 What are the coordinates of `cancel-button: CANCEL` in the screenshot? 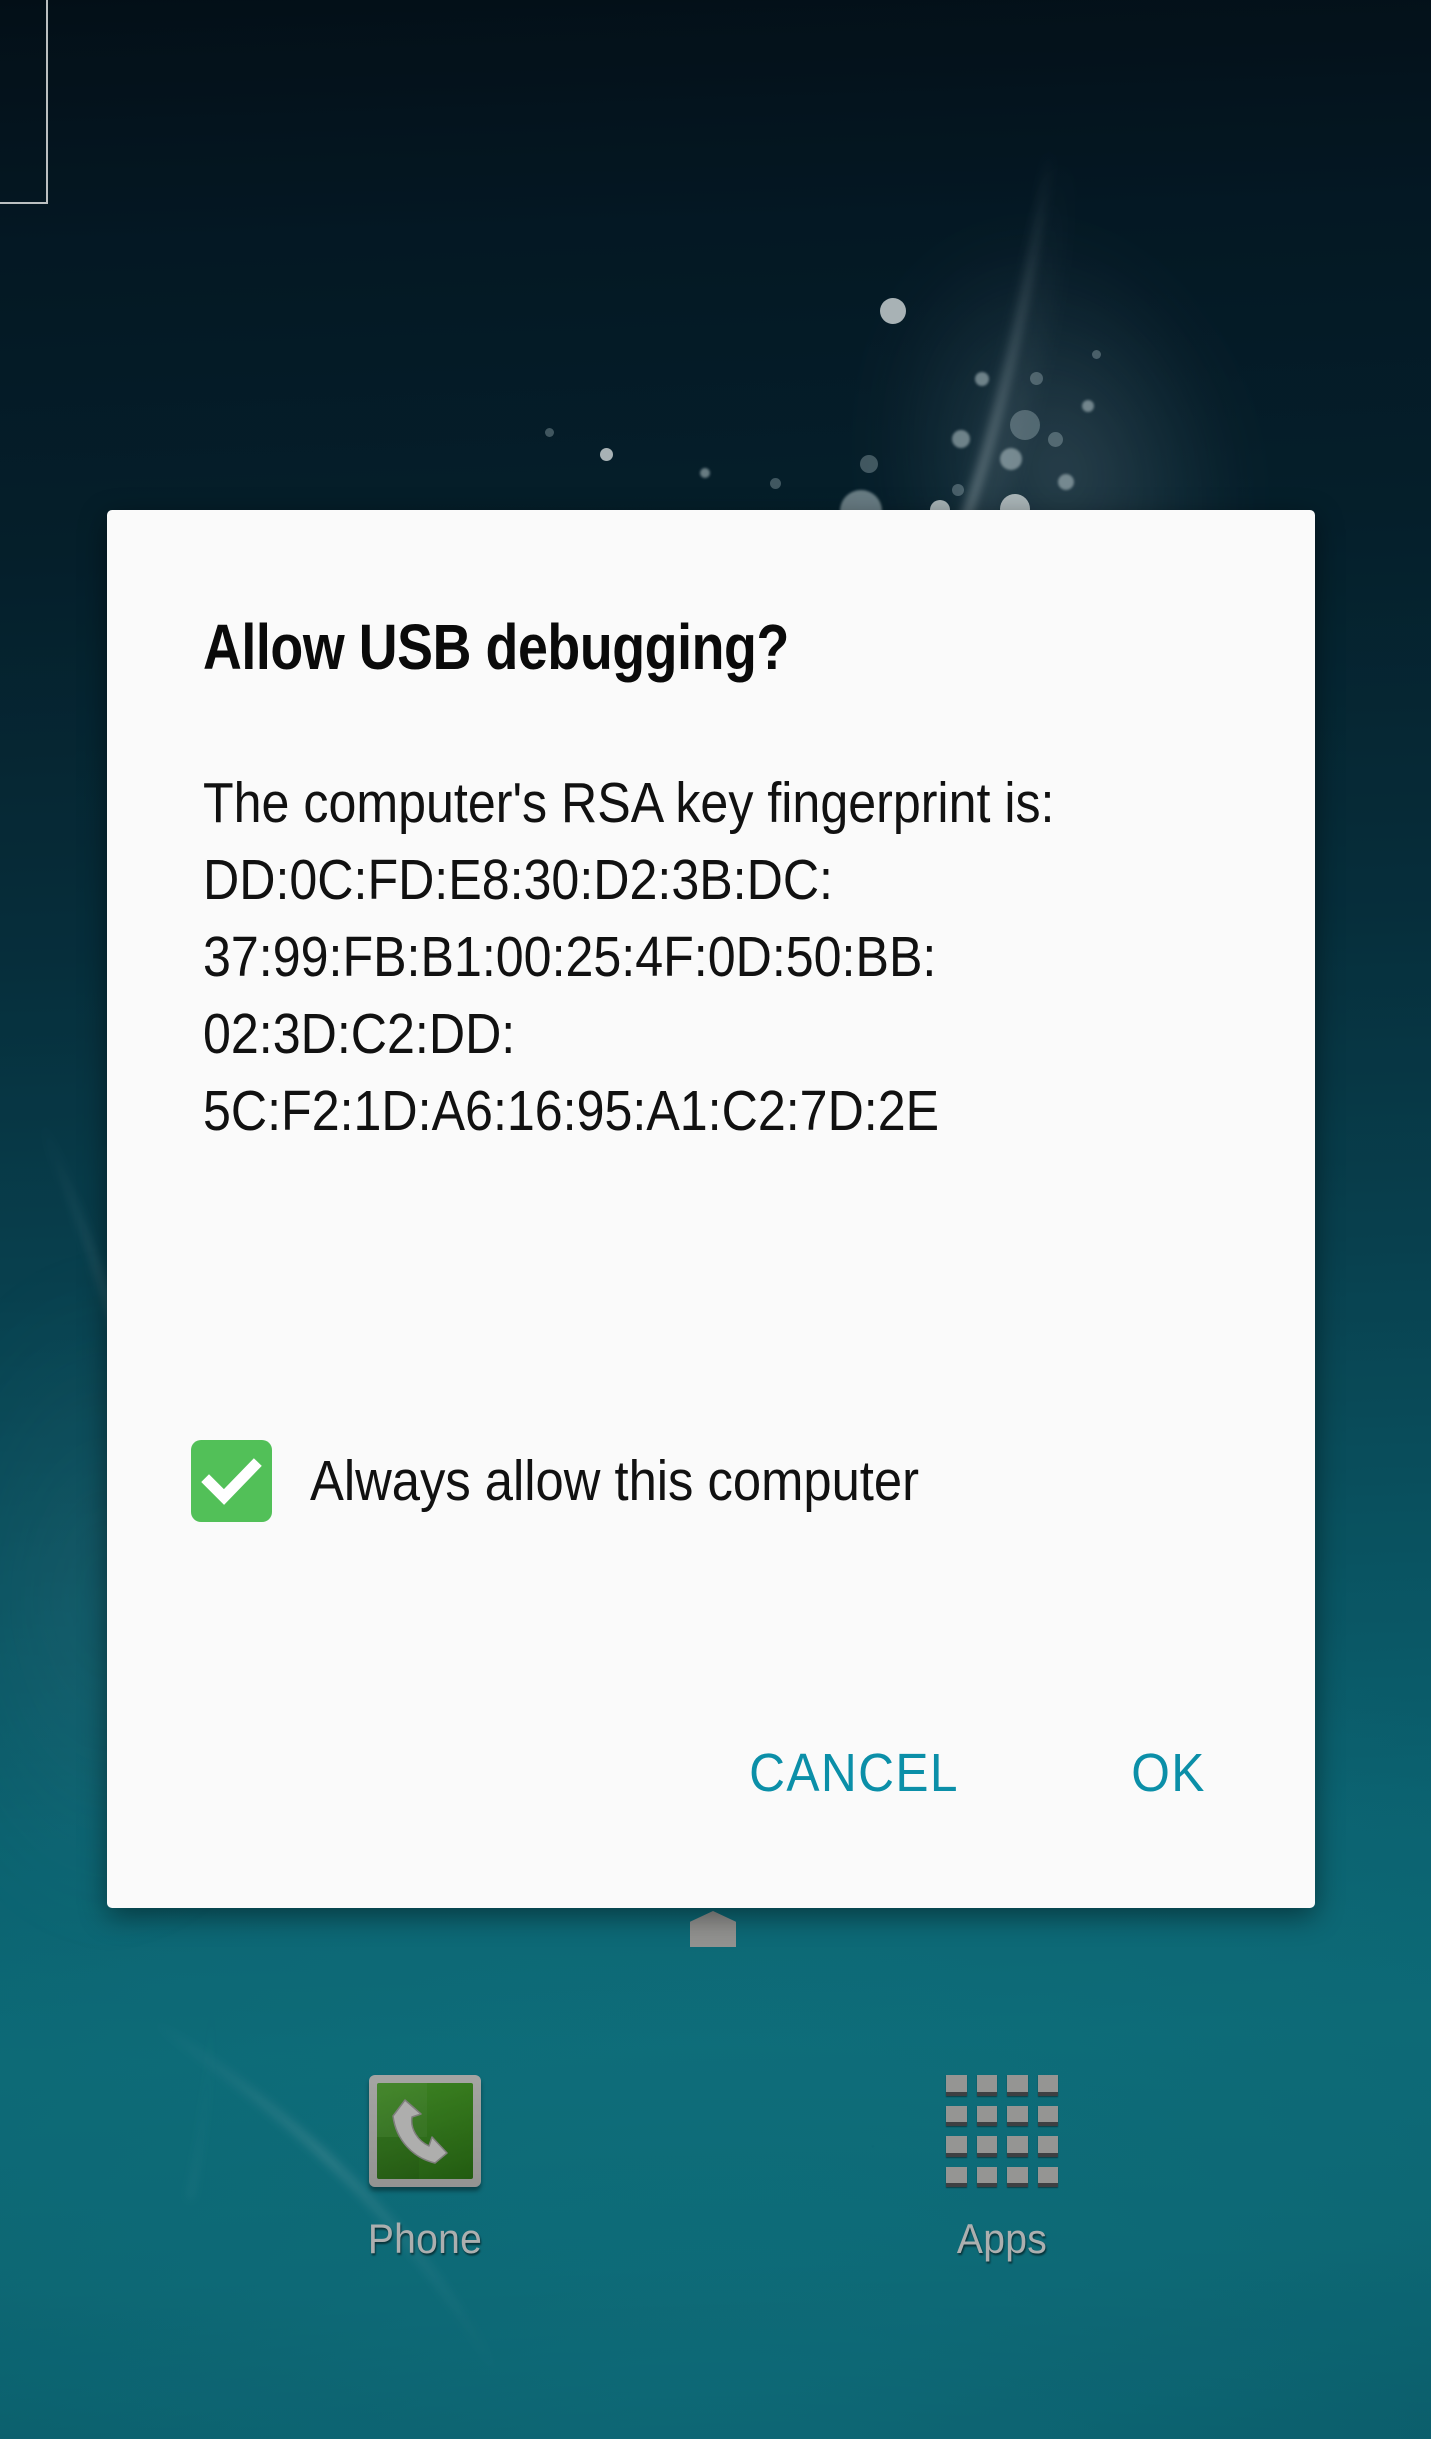 It's located at (854, 1773).